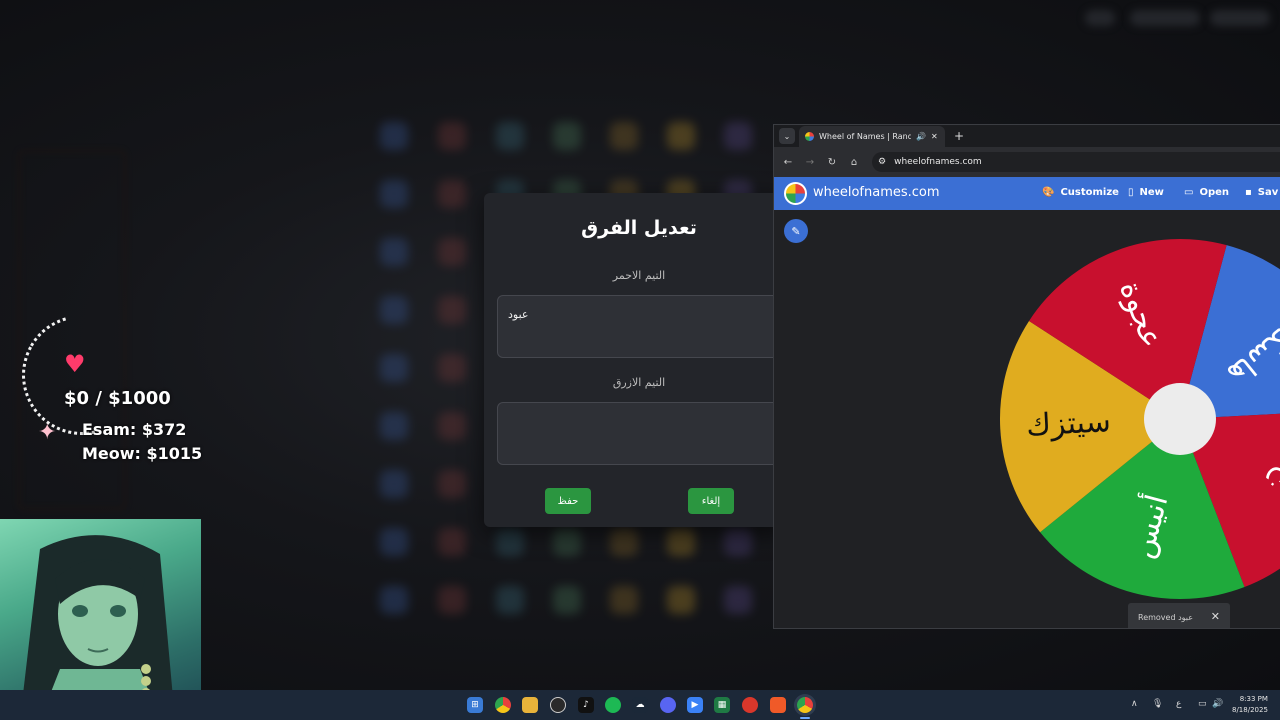 This screenshot has width=1280, height=720. Describe the element at coordinates (959, 136) in the screenshot. I see `new-tab-button: +` at that location.